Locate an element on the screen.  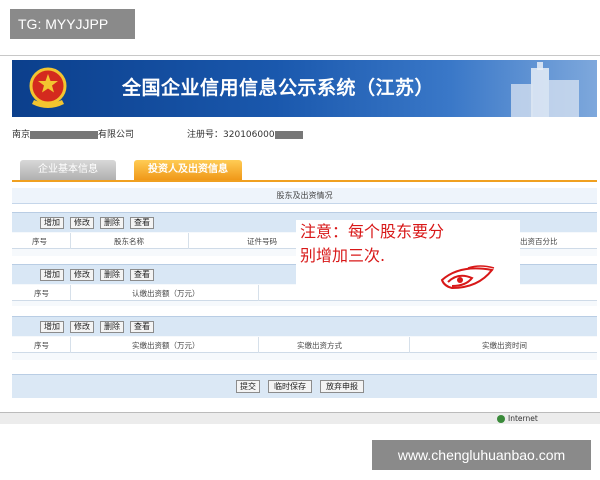
temp-save-button: 临时保存 is located at coordinates (290, 386).